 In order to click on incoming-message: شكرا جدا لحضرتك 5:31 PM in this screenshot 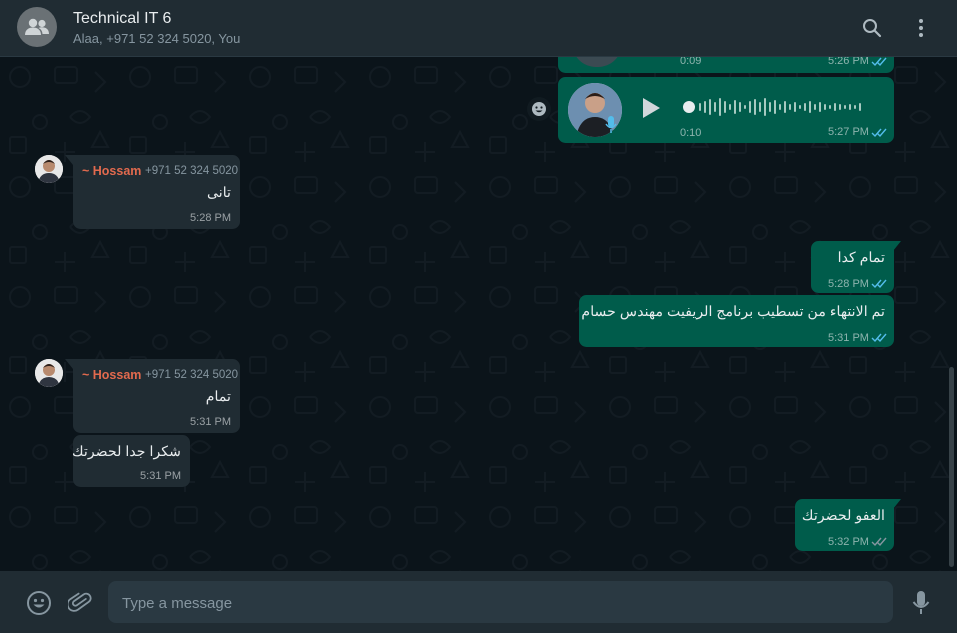, I will do `click(130, 461)`.